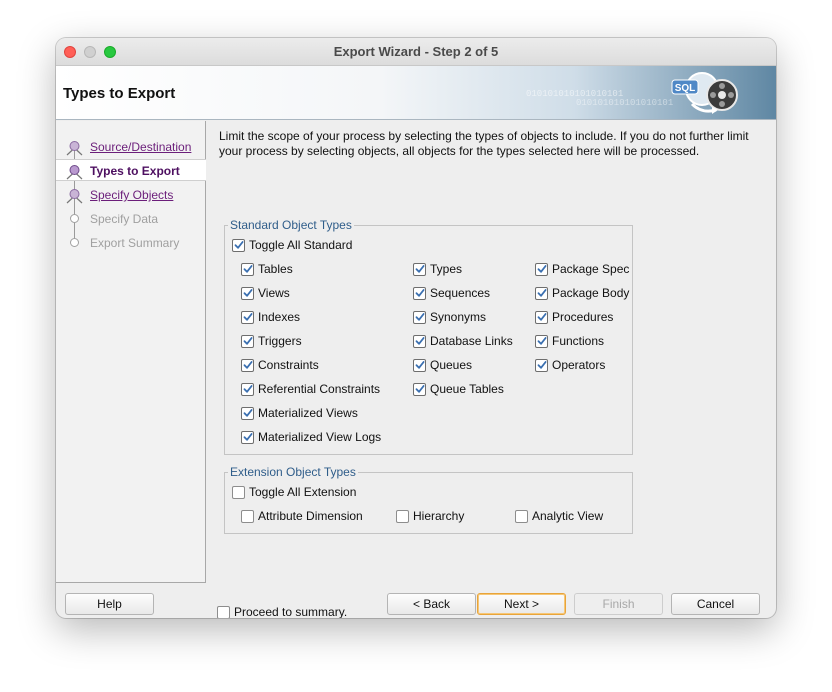 Image resolution: width=832 pixels, height=692 pixels. I want to click on next-button: Next >, so click(521, 604).